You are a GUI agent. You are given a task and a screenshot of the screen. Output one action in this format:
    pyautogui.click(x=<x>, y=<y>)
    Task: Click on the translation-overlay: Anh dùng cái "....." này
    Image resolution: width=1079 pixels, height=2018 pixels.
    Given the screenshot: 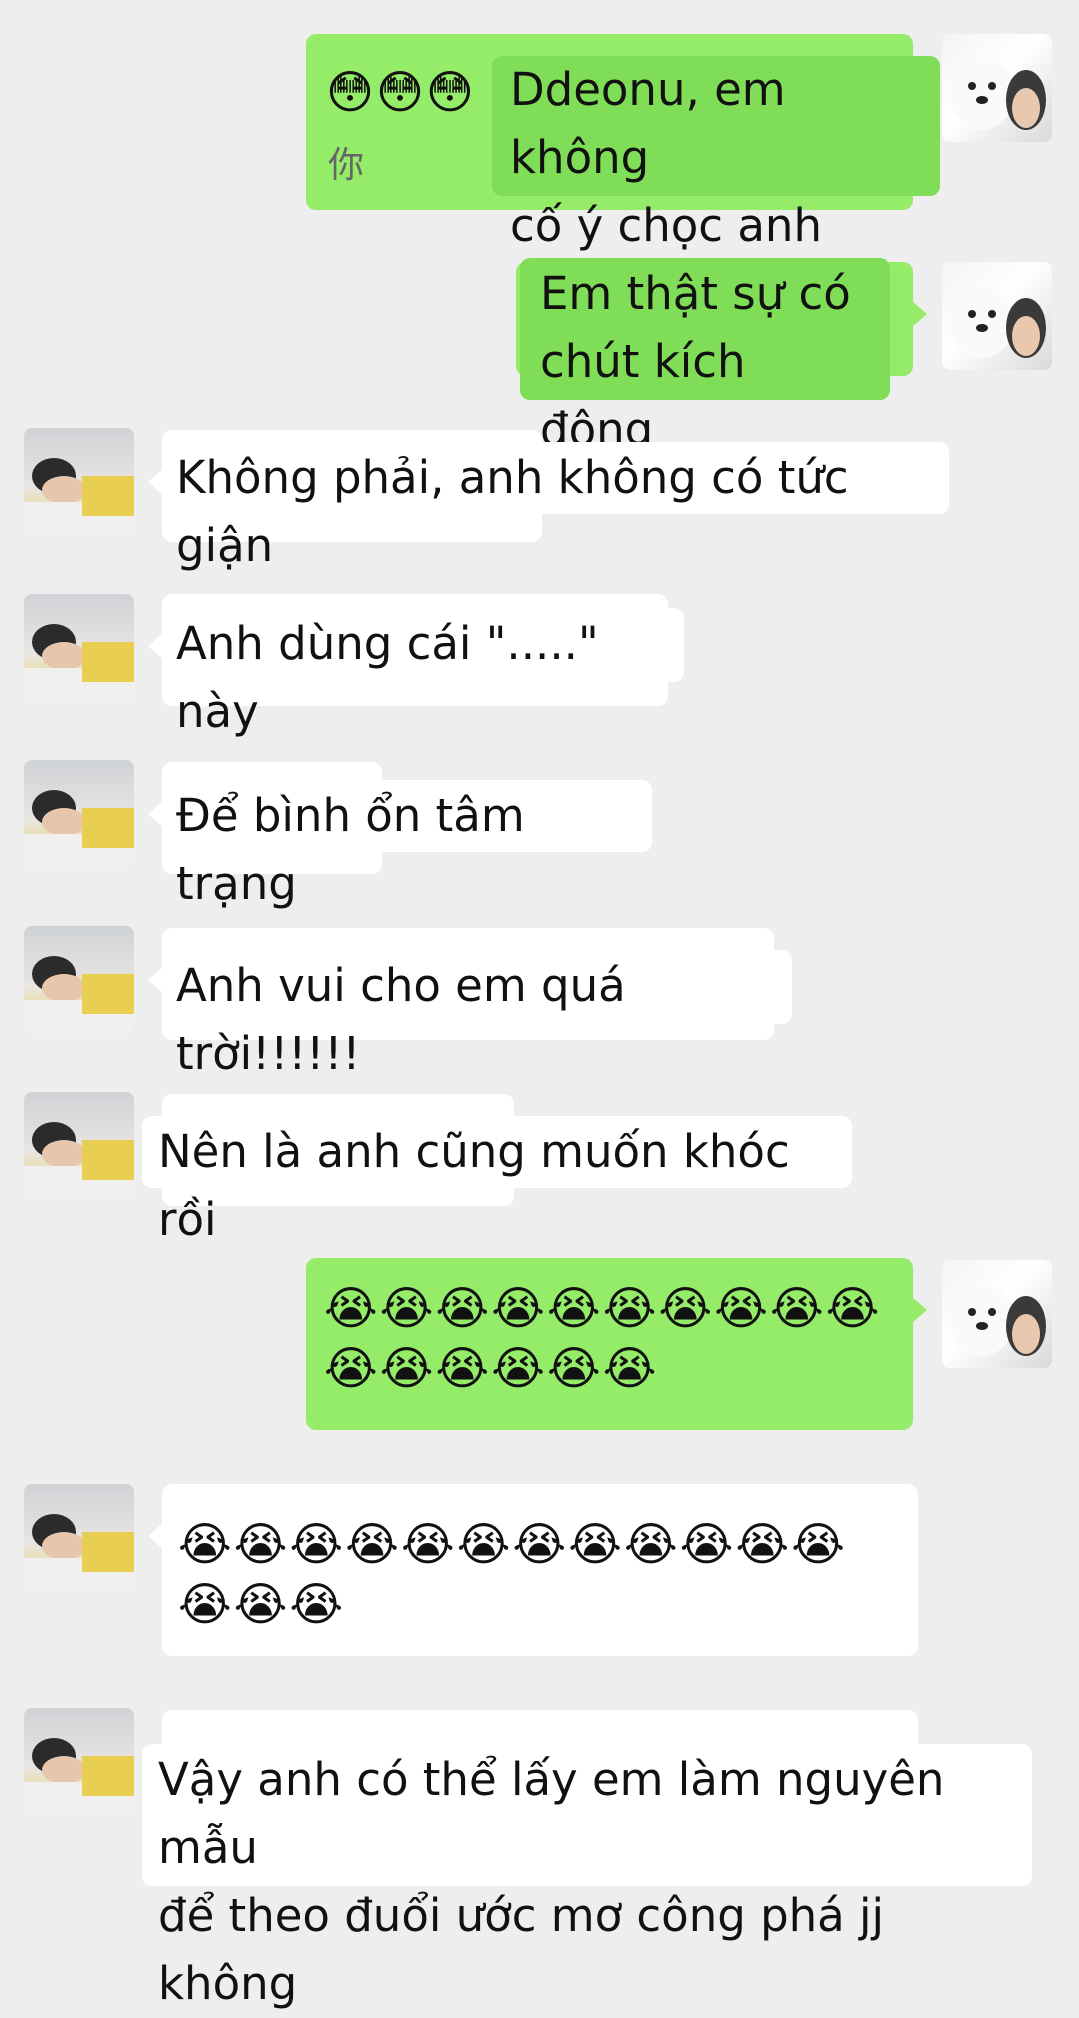 What is the action you would take?
    pyautogui.click(x=423, y=673)
    